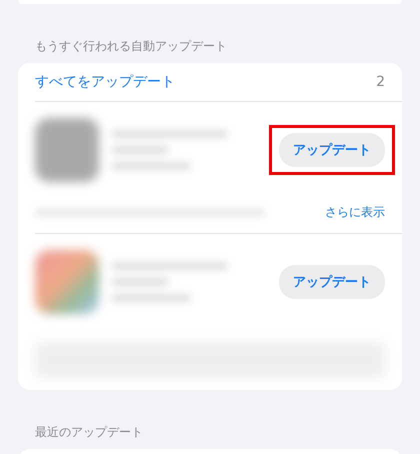 Image resolution: width=420 pixels, height=454 pixels. What do you see at coordinates (355, 212) in the screenshot?
I see `show-more-link: さらに表示` at bounding box center [355, 212].